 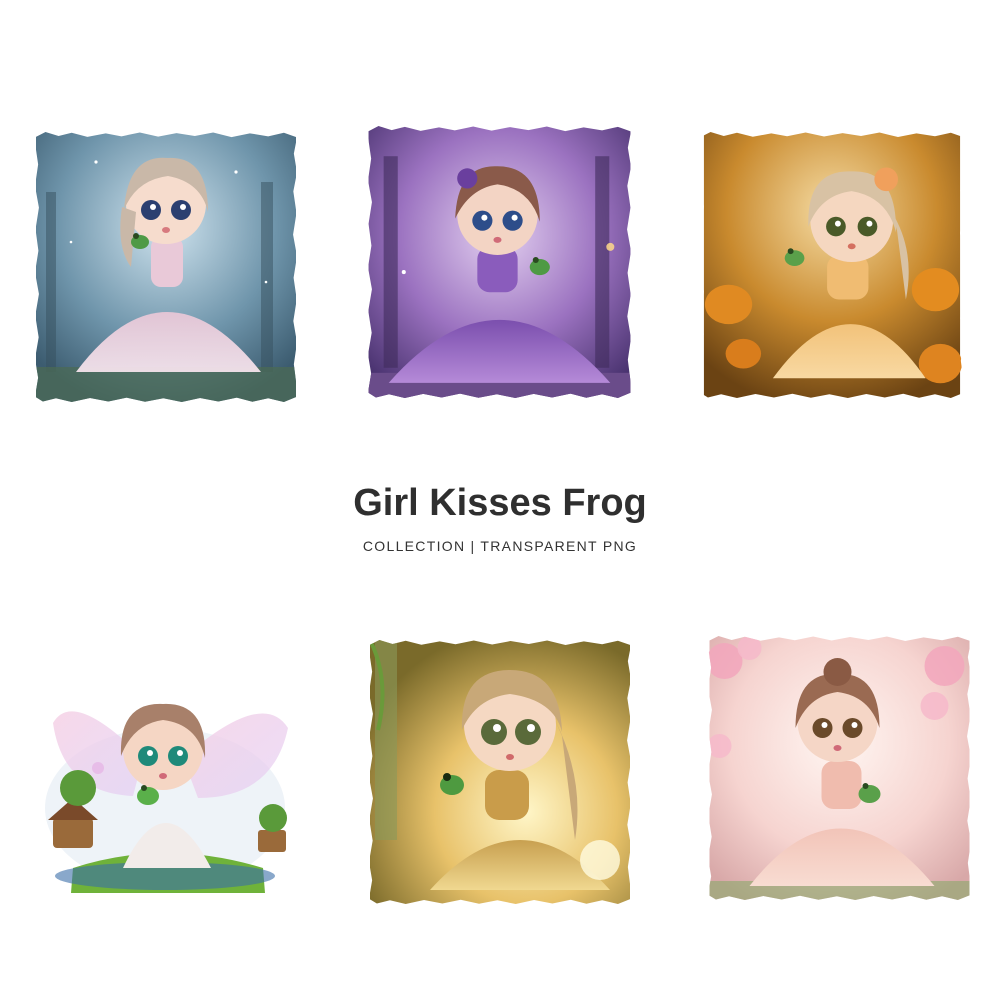 What do you see at coordinates (500, 503) in the screenshot?
I see `page-title: Girl Kisses Frog` at bounding box center [500, 503].